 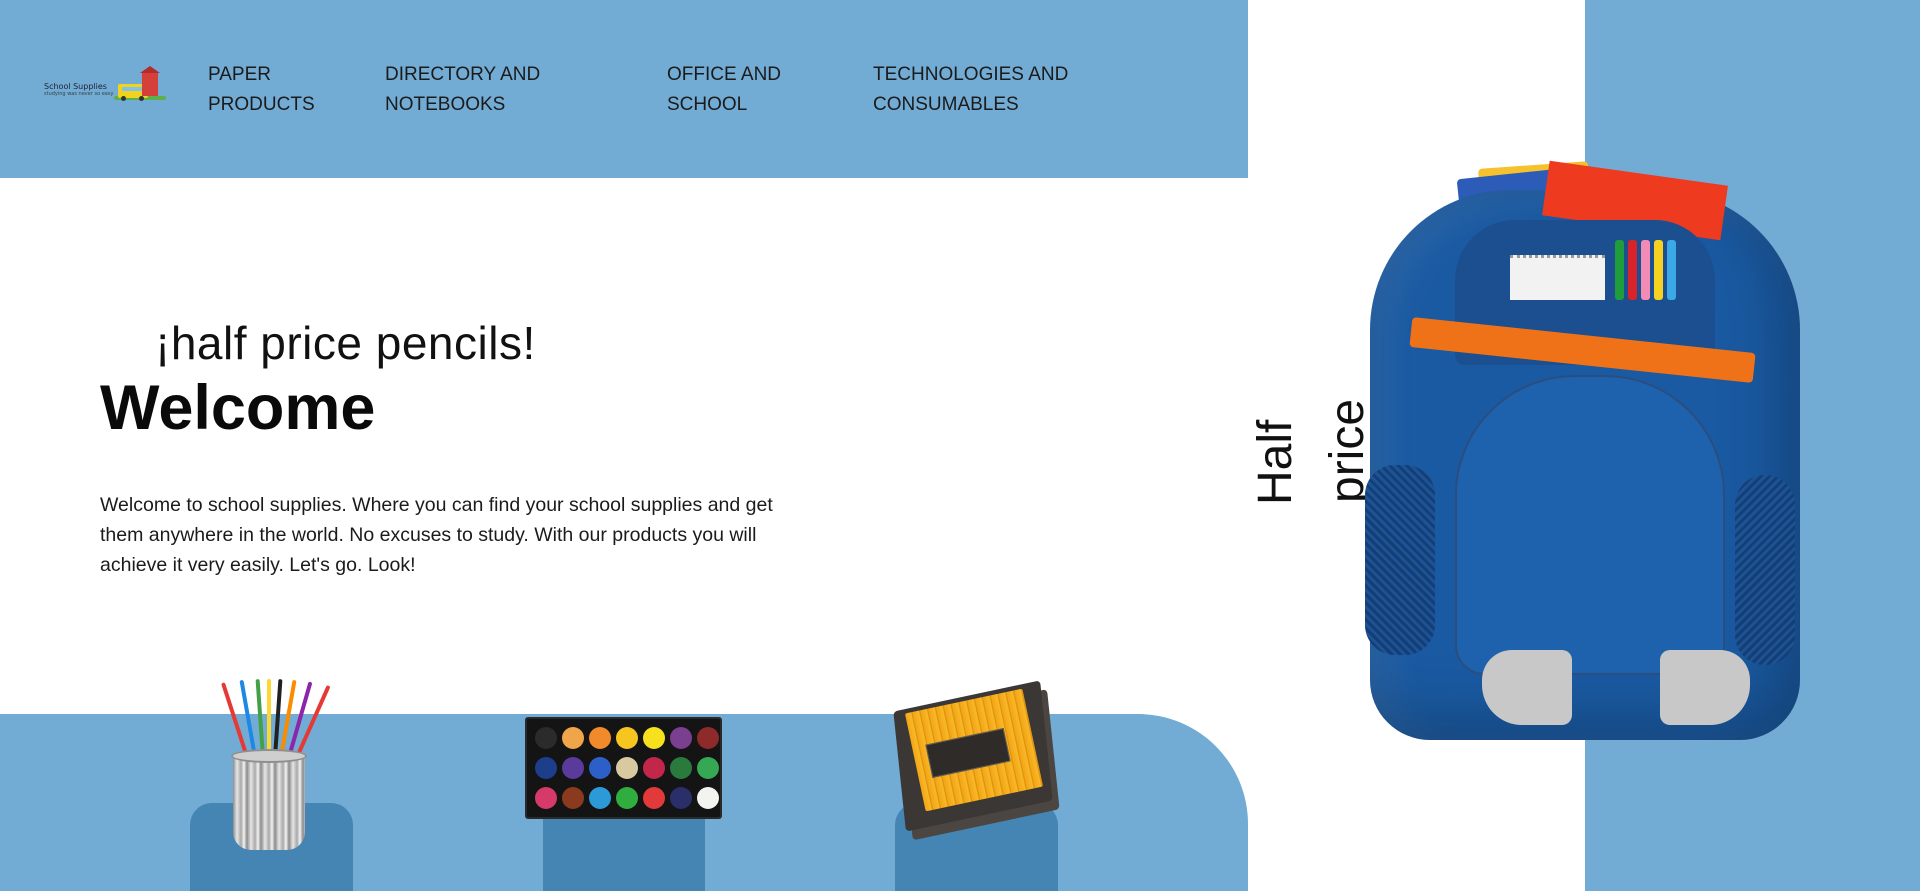 What do you see at coordinates (681, 798) in the screenshot?
I see `paint-indigo` at bounding box center [681, 798].